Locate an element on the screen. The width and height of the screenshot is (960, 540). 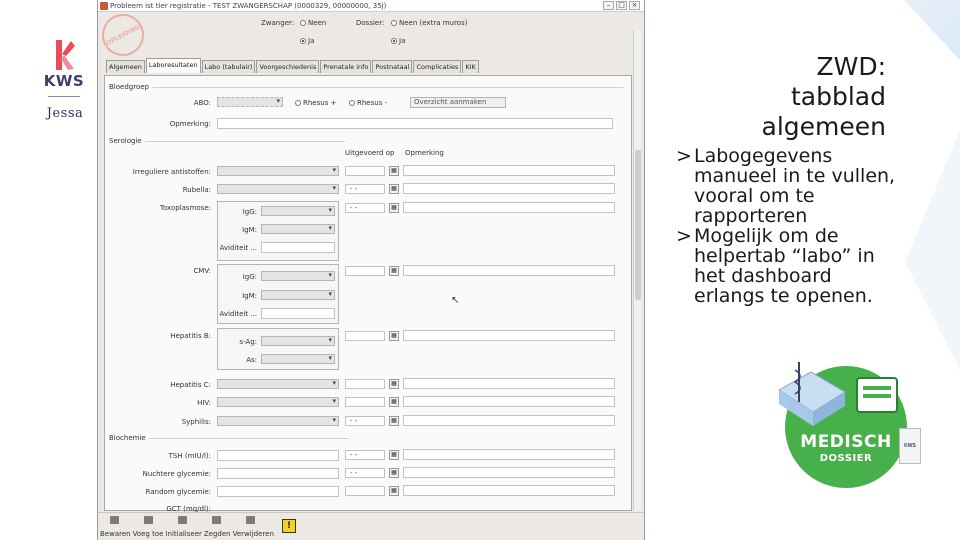
add-icon is located at coordinates (148, 520).